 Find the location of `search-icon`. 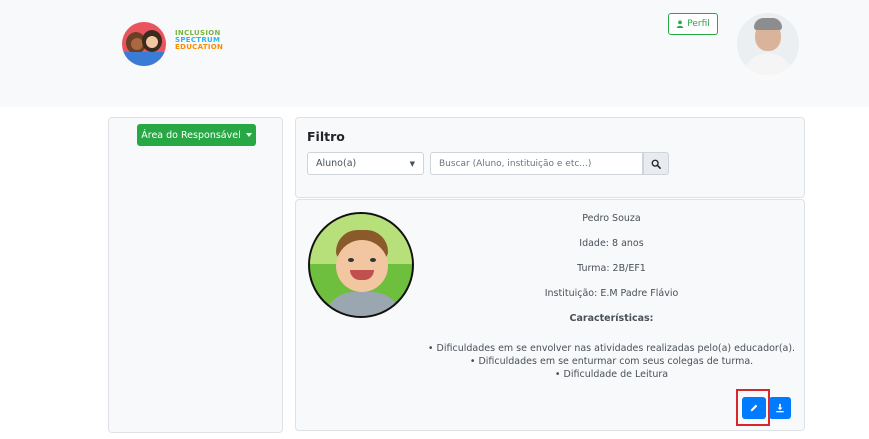

search-icon is located at coordinates (656, 164).